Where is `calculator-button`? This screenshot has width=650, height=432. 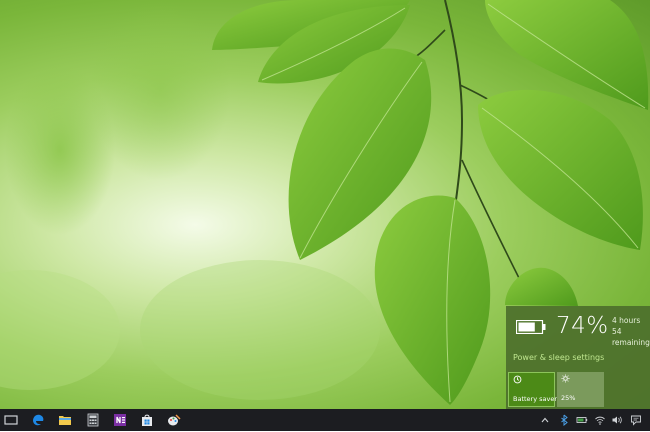
calculator-button is located at coordinates (93, 420).